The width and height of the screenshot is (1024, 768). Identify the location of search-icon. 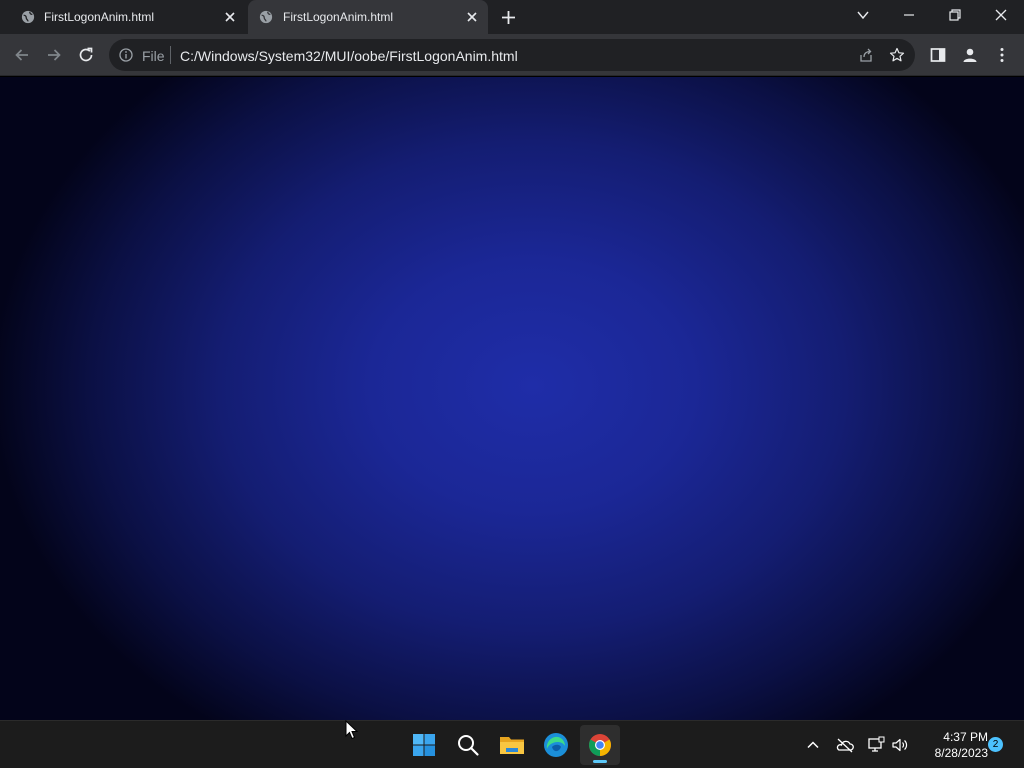
(468, 745).